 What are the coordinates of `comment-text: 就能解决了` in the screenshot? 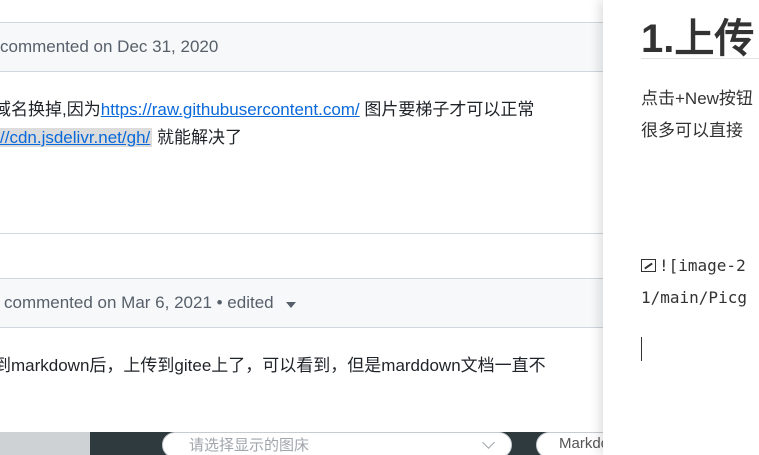 It's located at (197, 137).